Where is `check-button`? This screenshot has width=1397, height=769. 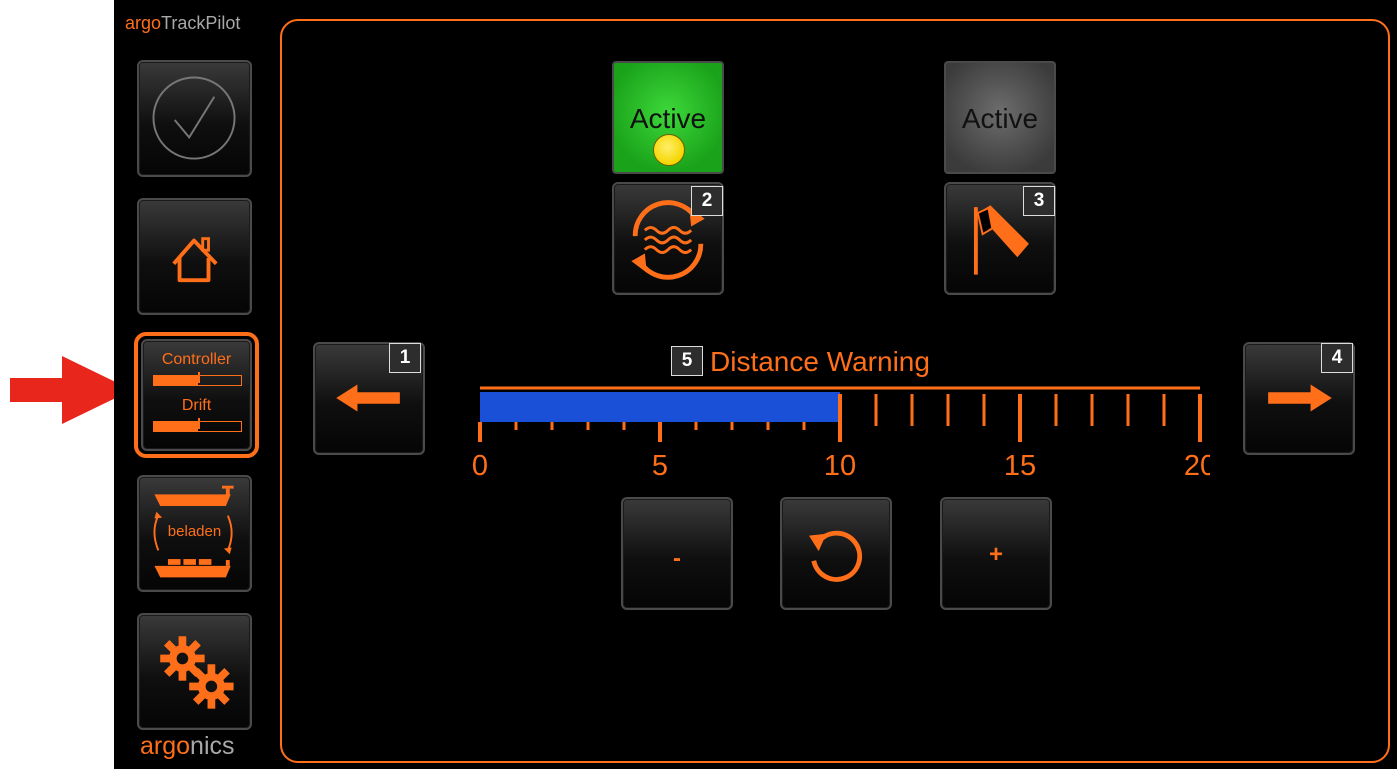 check-button is located at coordinates (194, 118).